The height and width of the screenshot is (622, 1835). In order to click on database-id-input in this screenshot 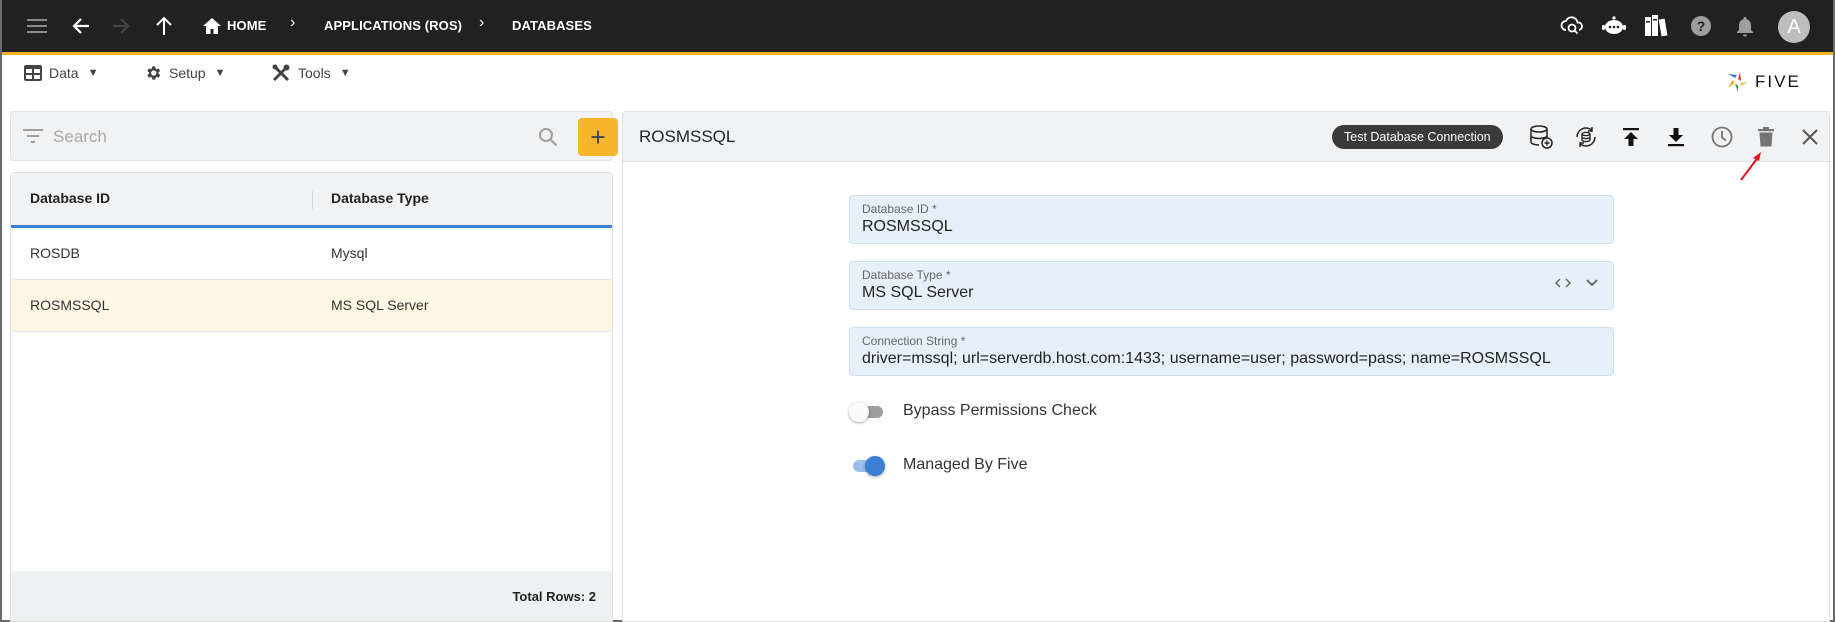, I will do `click(1222, 227)`.